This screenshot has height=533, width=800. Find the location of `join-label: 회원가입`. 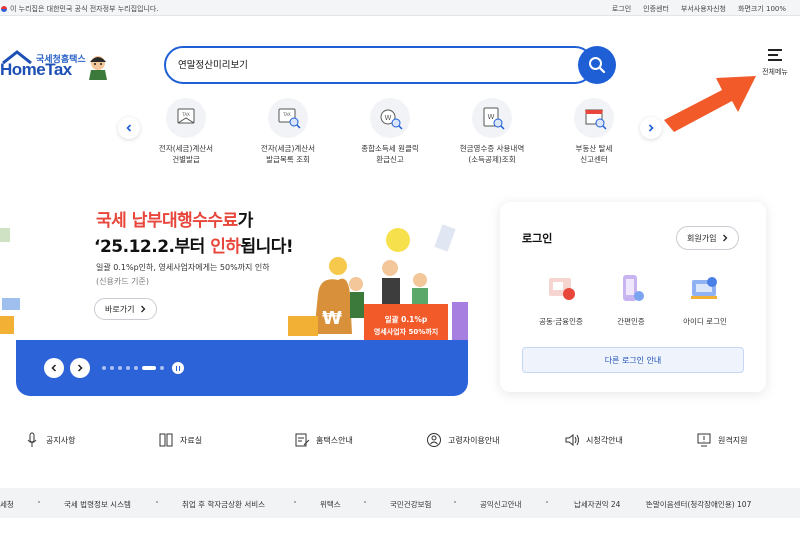

join-label: 회원가입 is located at coordinates (702, 238).